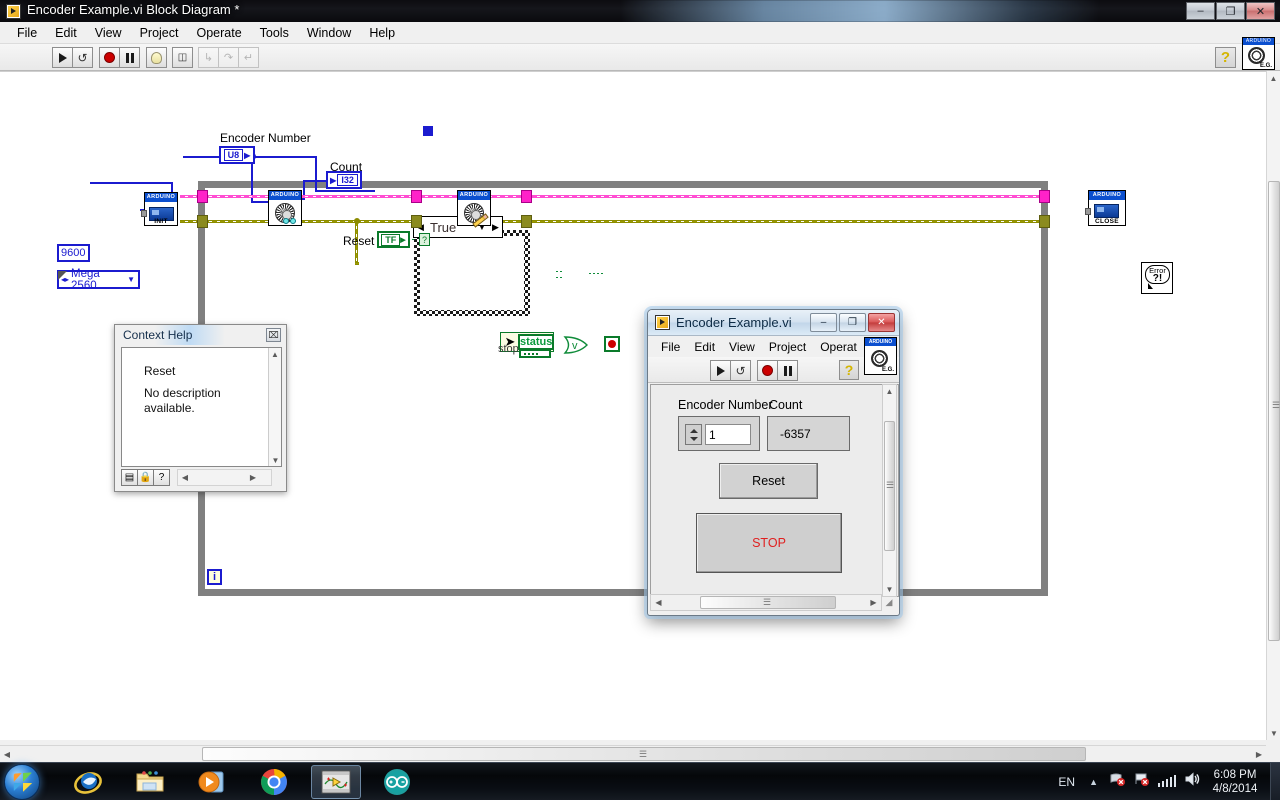 The height and width of the screenshot is (800, 1280). Describe the element at coordinates (670, 347) in the screenshot. I see `menu-item-file: File` at that location.